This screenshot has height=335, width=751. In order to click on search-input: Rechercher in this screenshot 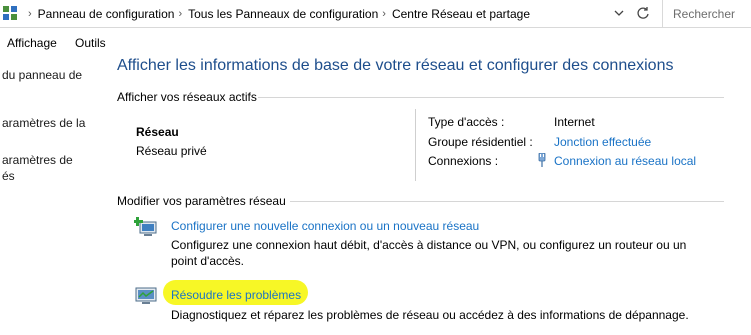, I will do `click(706, 13)`.